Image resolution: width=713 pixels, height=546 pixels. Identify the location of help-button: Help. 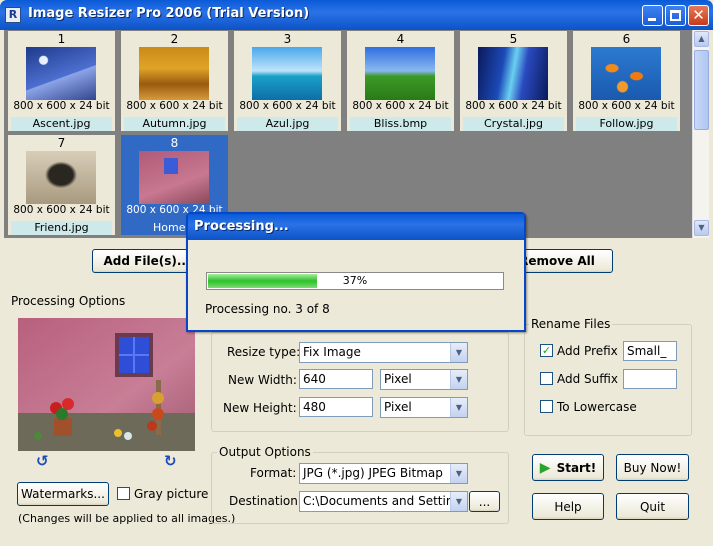
(568, 506).